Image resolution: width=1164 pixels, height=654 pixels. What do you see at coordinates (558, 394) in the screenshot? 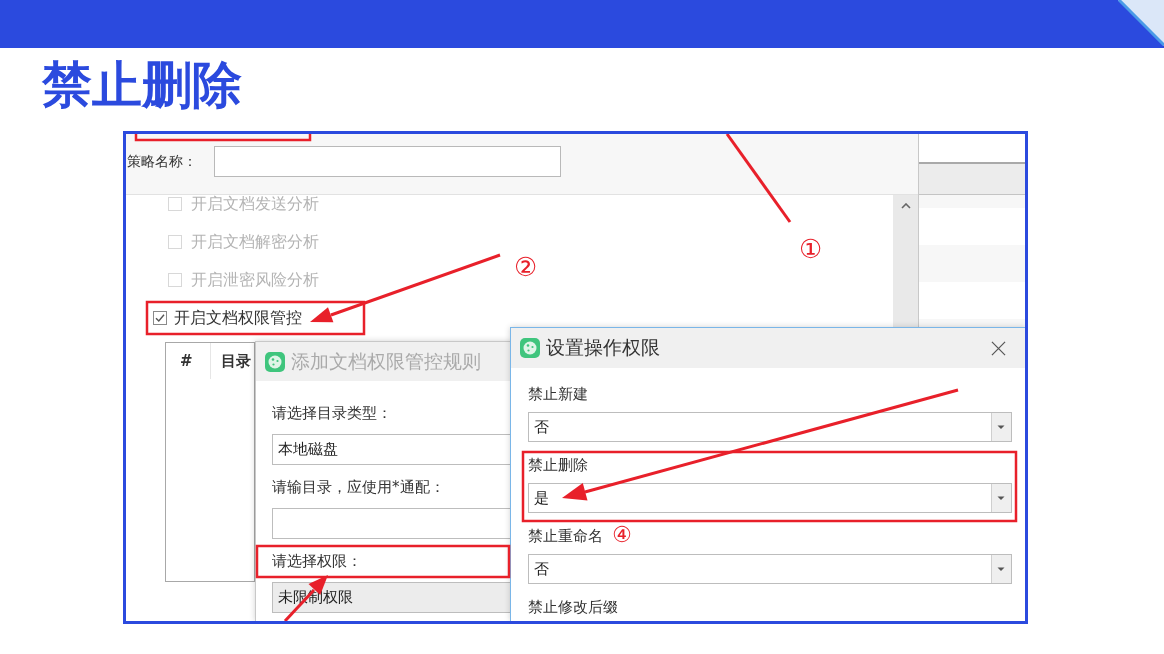
I see `field-label: 禁止新建` at bounding box center [558, 394].